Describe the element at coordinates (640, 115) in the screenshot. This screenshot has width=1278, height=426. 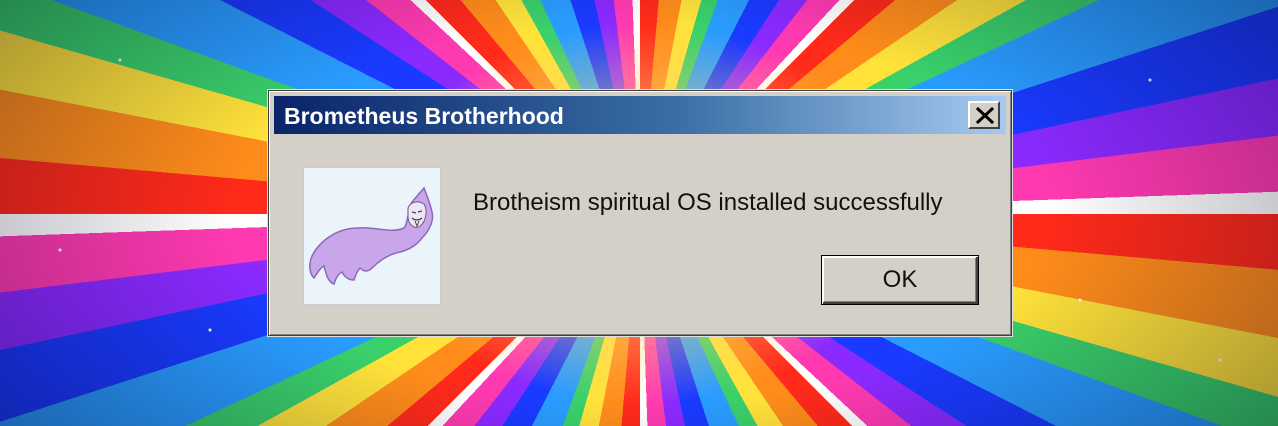
I see `dialog-titlebar: Brometheus Brotherhood` at that location.